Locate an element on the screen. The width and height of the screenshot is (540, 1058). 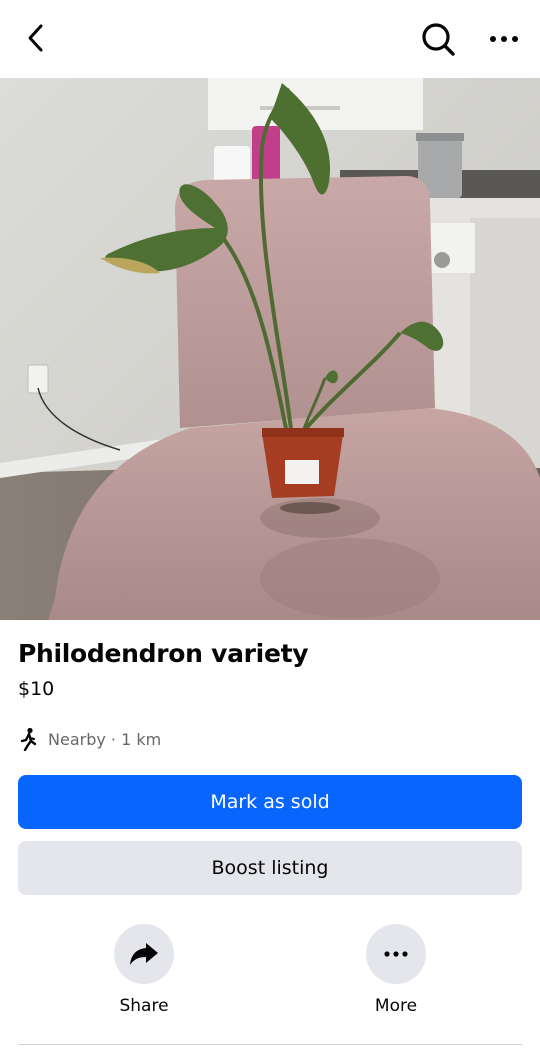
listing-location: Nearby · 1 km is located at coordinates (89, 739).